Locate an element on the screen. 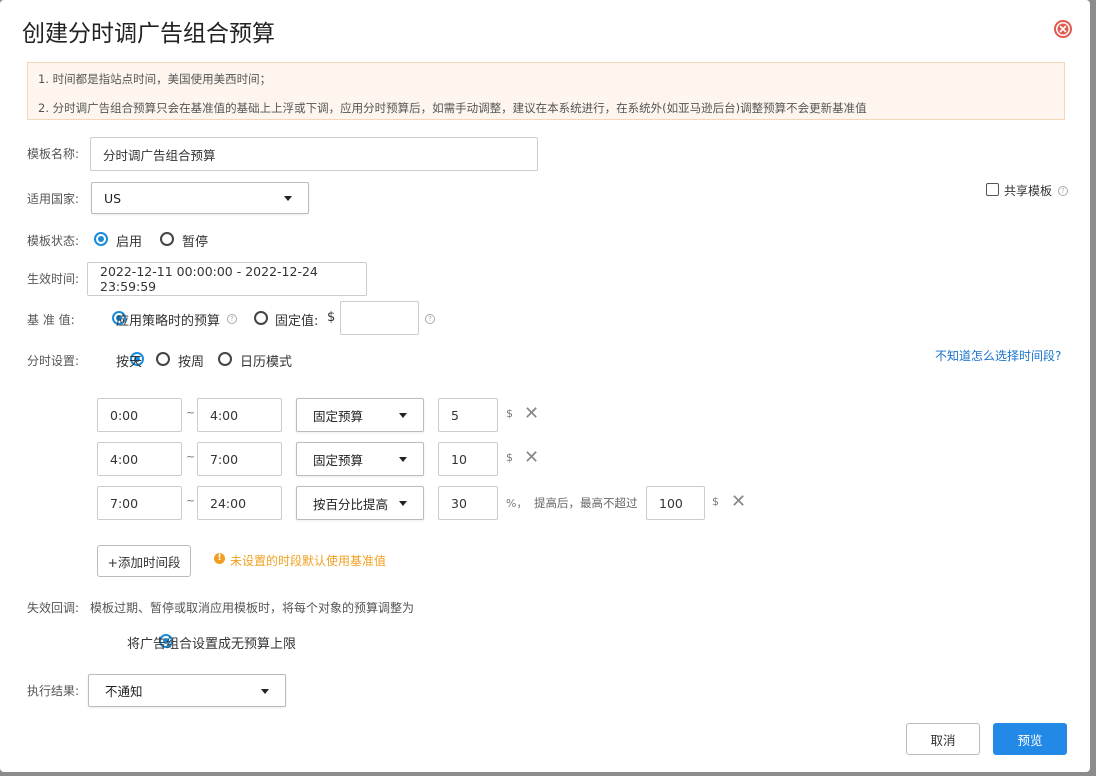  row2-value-input: 10 is located at coordinates (468, 459).